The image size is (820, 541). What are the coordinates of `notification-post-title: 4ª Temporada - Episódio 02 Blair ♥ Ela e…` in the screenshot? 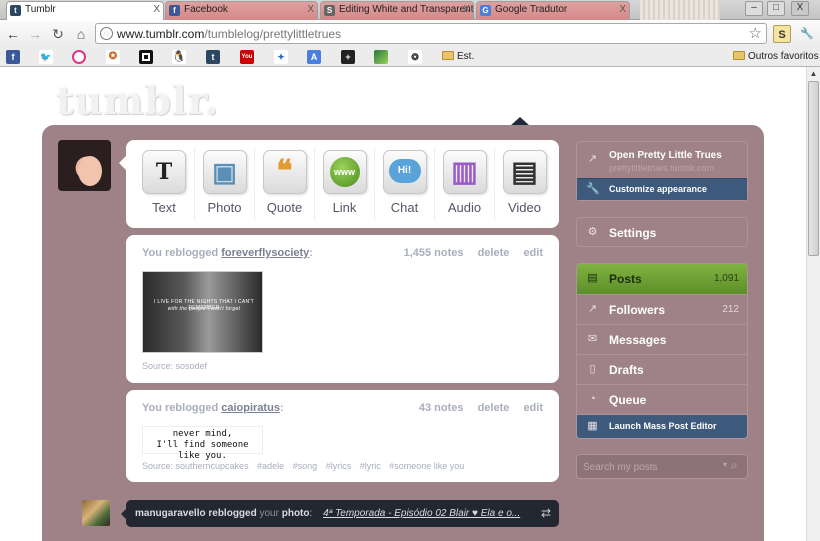 It's located at (421, 513).